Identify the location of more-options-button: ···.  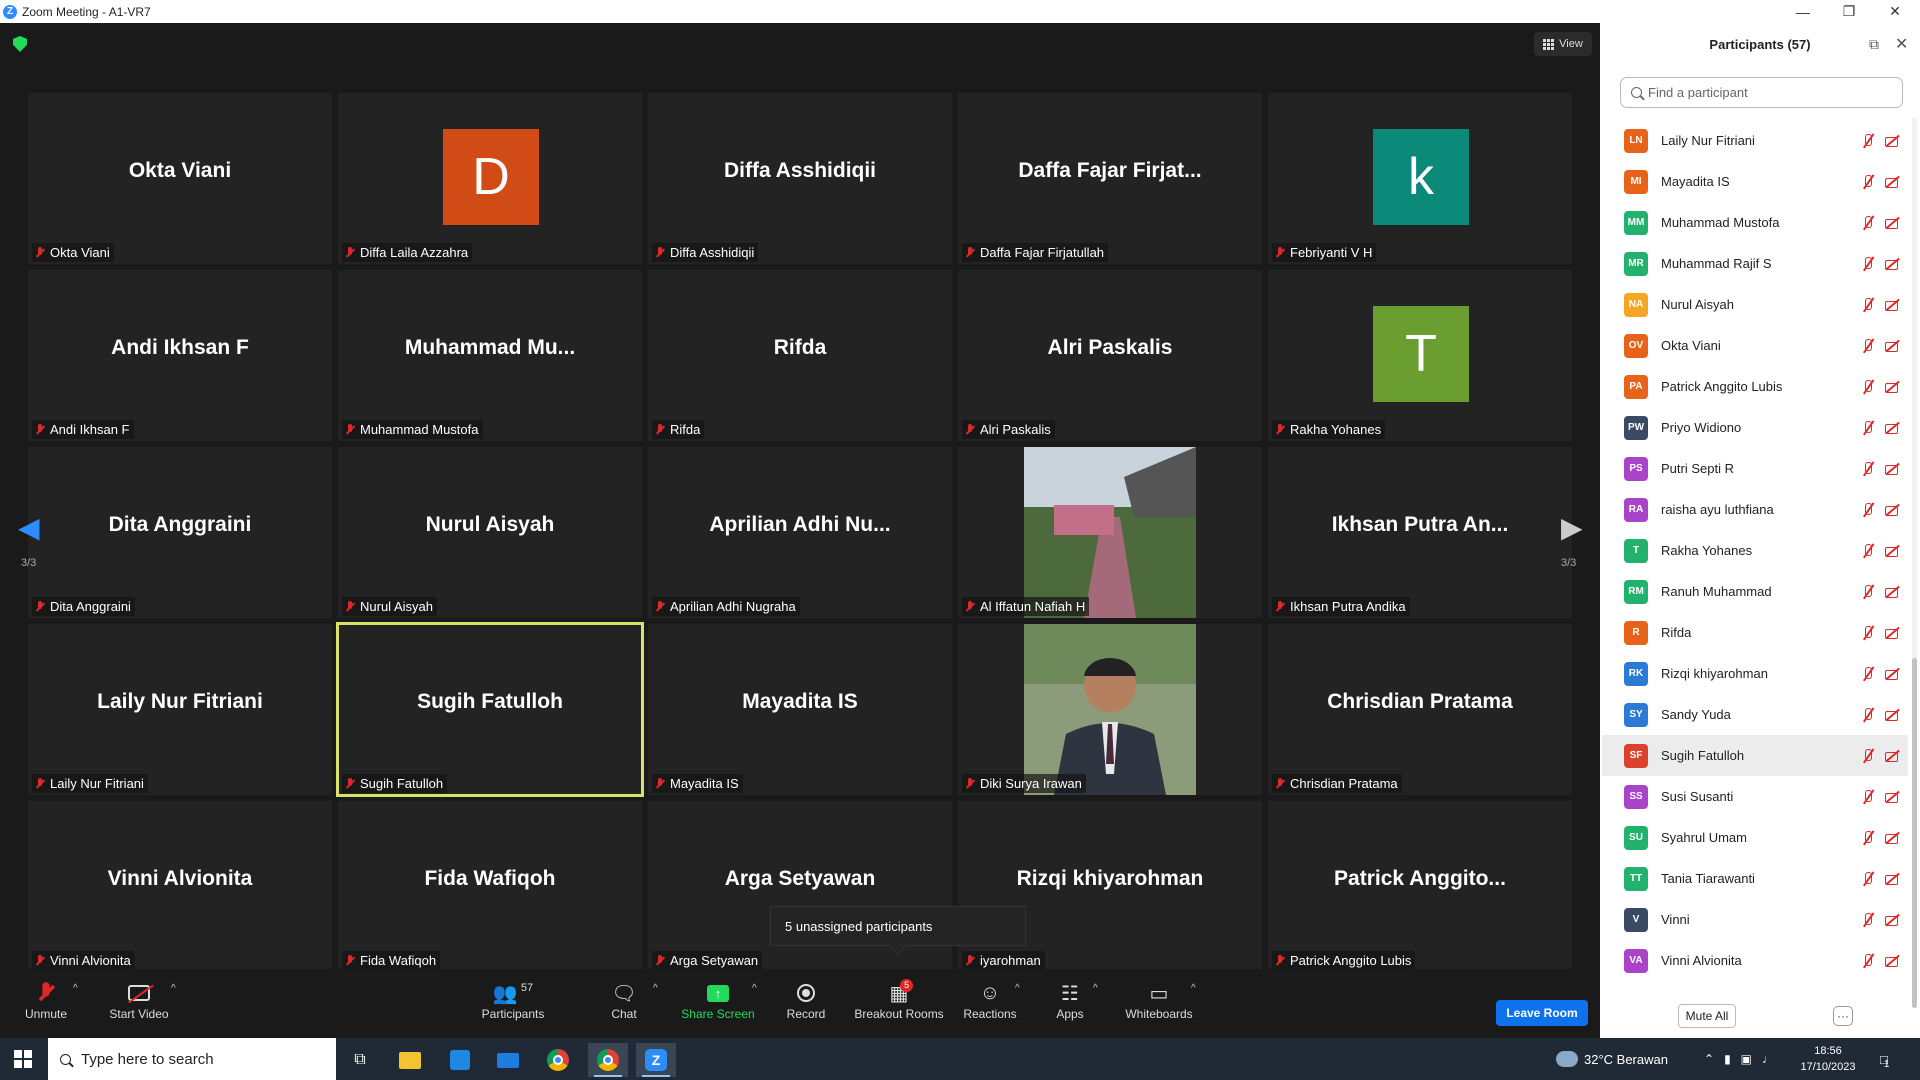
(1843, 1016).